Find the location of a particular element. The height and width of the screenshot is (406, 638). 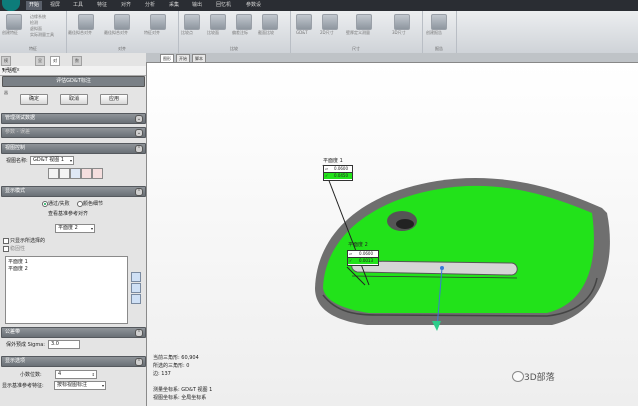

ref-feature-select: 按标视图标注 ▾ is located at coordinates (80, 385).